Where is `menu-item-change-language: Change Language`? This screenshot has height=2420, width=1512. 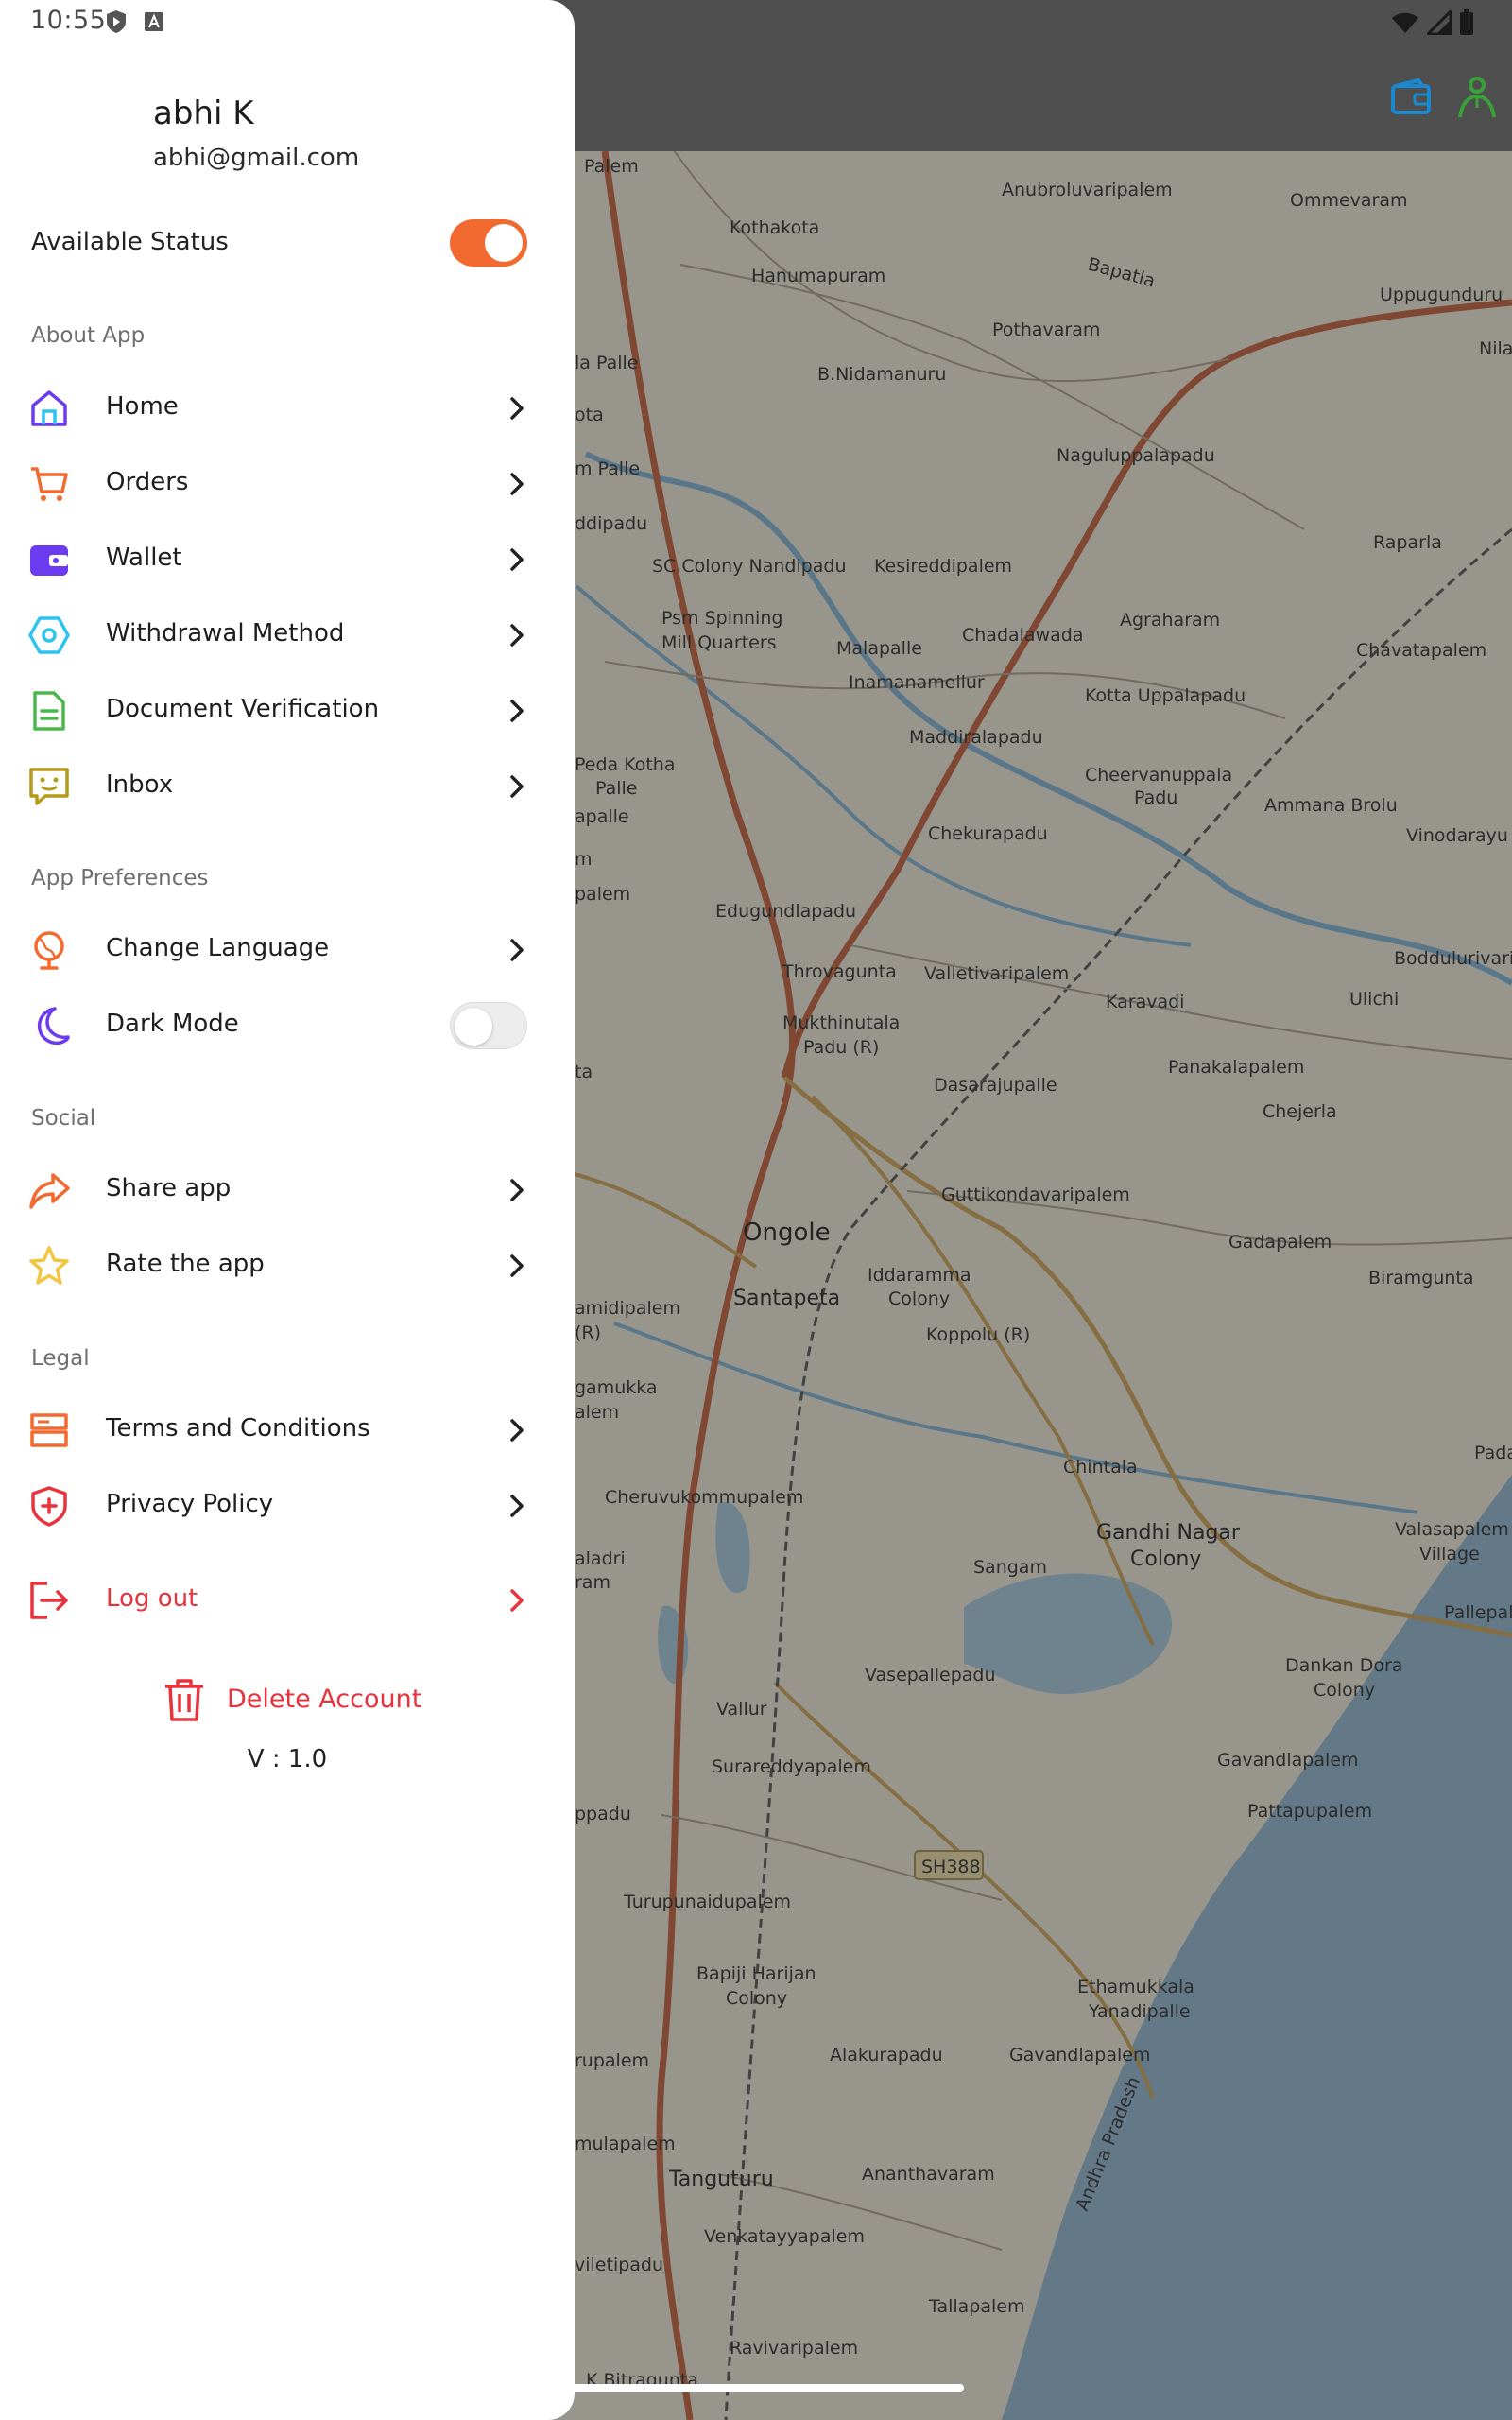 menu-item-change-language: Change Language is located at coordinates (287, 950).